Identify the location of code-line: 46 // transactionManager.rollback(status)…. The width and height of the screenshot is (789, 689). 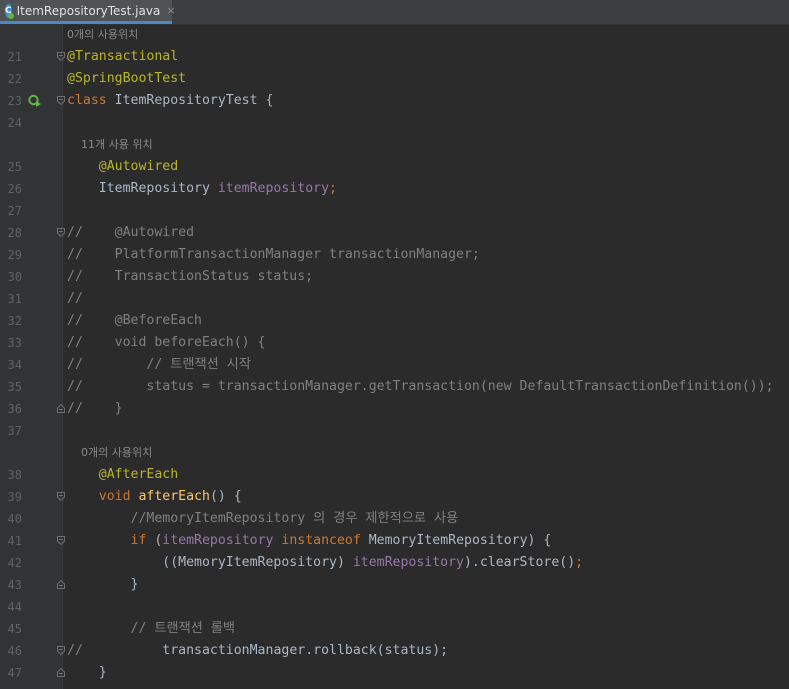
(394, 651).